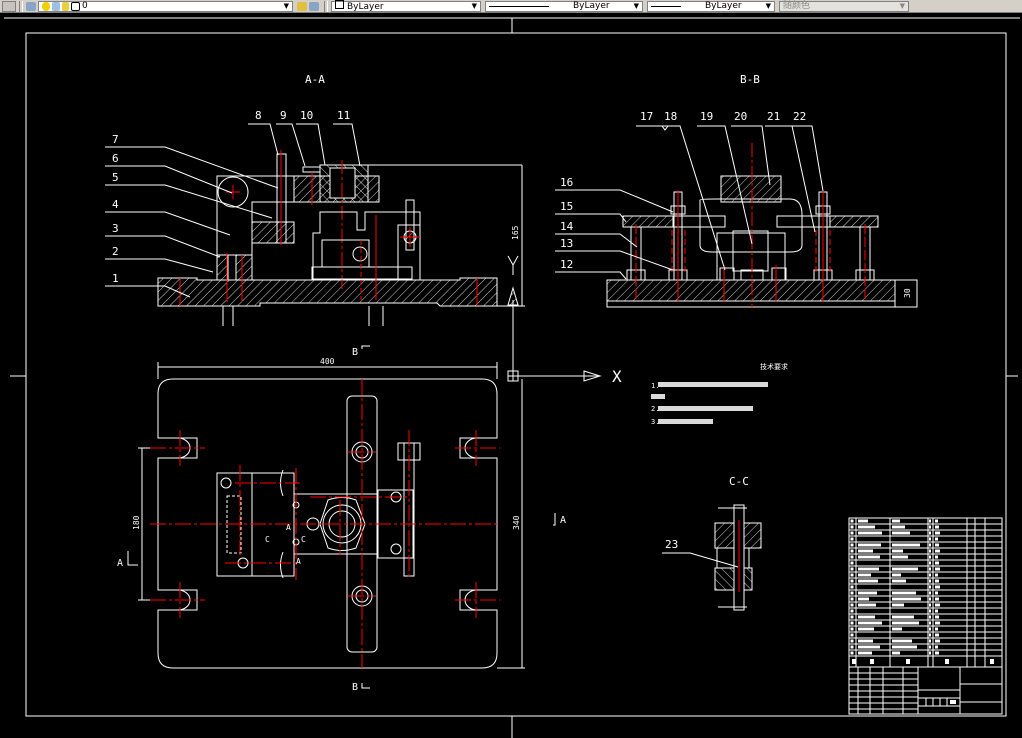 Image resolution: width=1022 pixels, height=738 pixels. I want to click on balloon-number: 20, so click(740, 116).